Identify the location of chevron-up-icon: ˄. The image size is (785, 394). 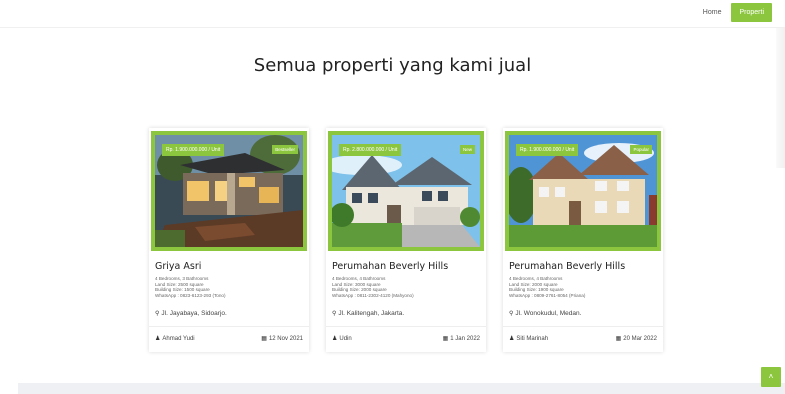
(771, 376).